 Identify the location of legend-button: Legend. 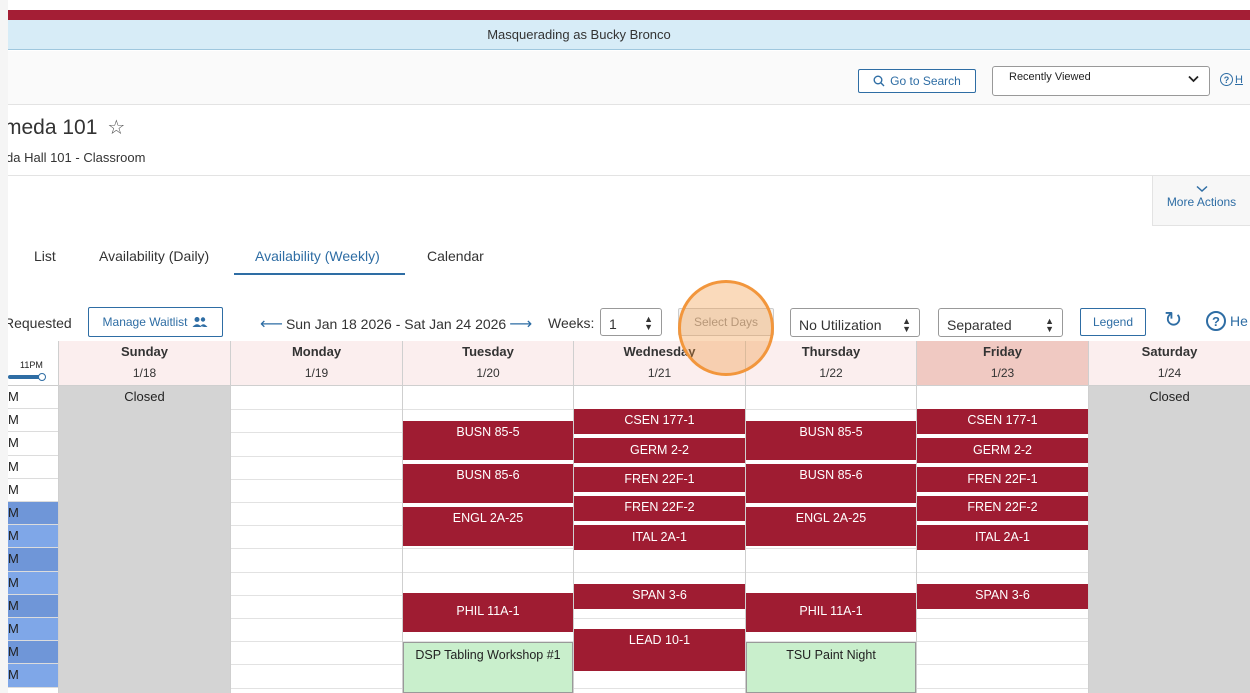
(1113, 322).